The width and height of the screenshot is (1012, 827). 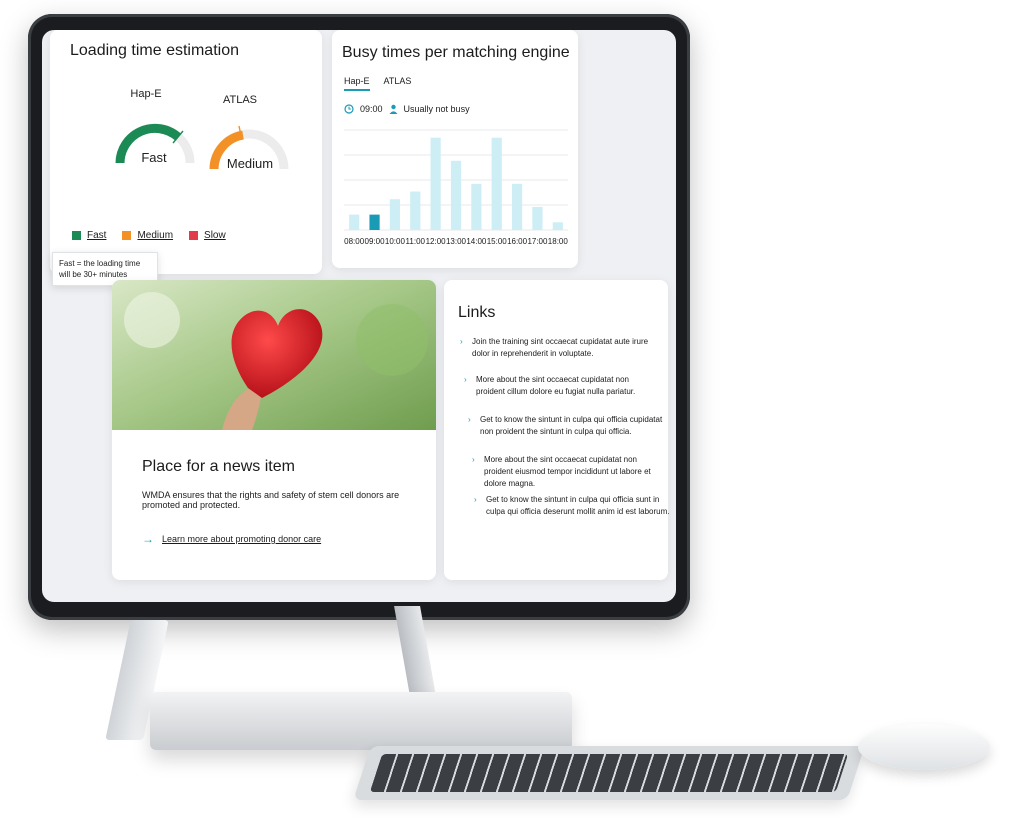 What do you see at coordinates (375, 241) in the screenshot?
I see `chart-tick-label: 09:00` at bounding box center [375, 241].